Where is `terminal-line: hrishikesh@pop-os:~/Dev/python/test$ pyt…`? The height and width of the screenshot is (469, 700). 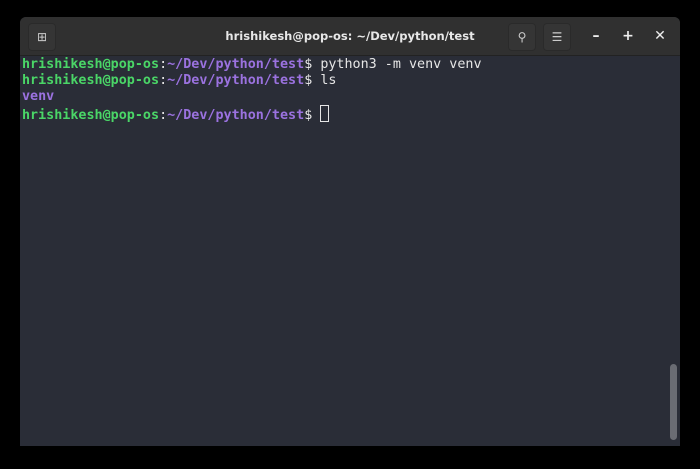
terminal-line: hrishikesh@pop-os:~/Dev/python/test$ pyt… is located at coordinates (344, 65).